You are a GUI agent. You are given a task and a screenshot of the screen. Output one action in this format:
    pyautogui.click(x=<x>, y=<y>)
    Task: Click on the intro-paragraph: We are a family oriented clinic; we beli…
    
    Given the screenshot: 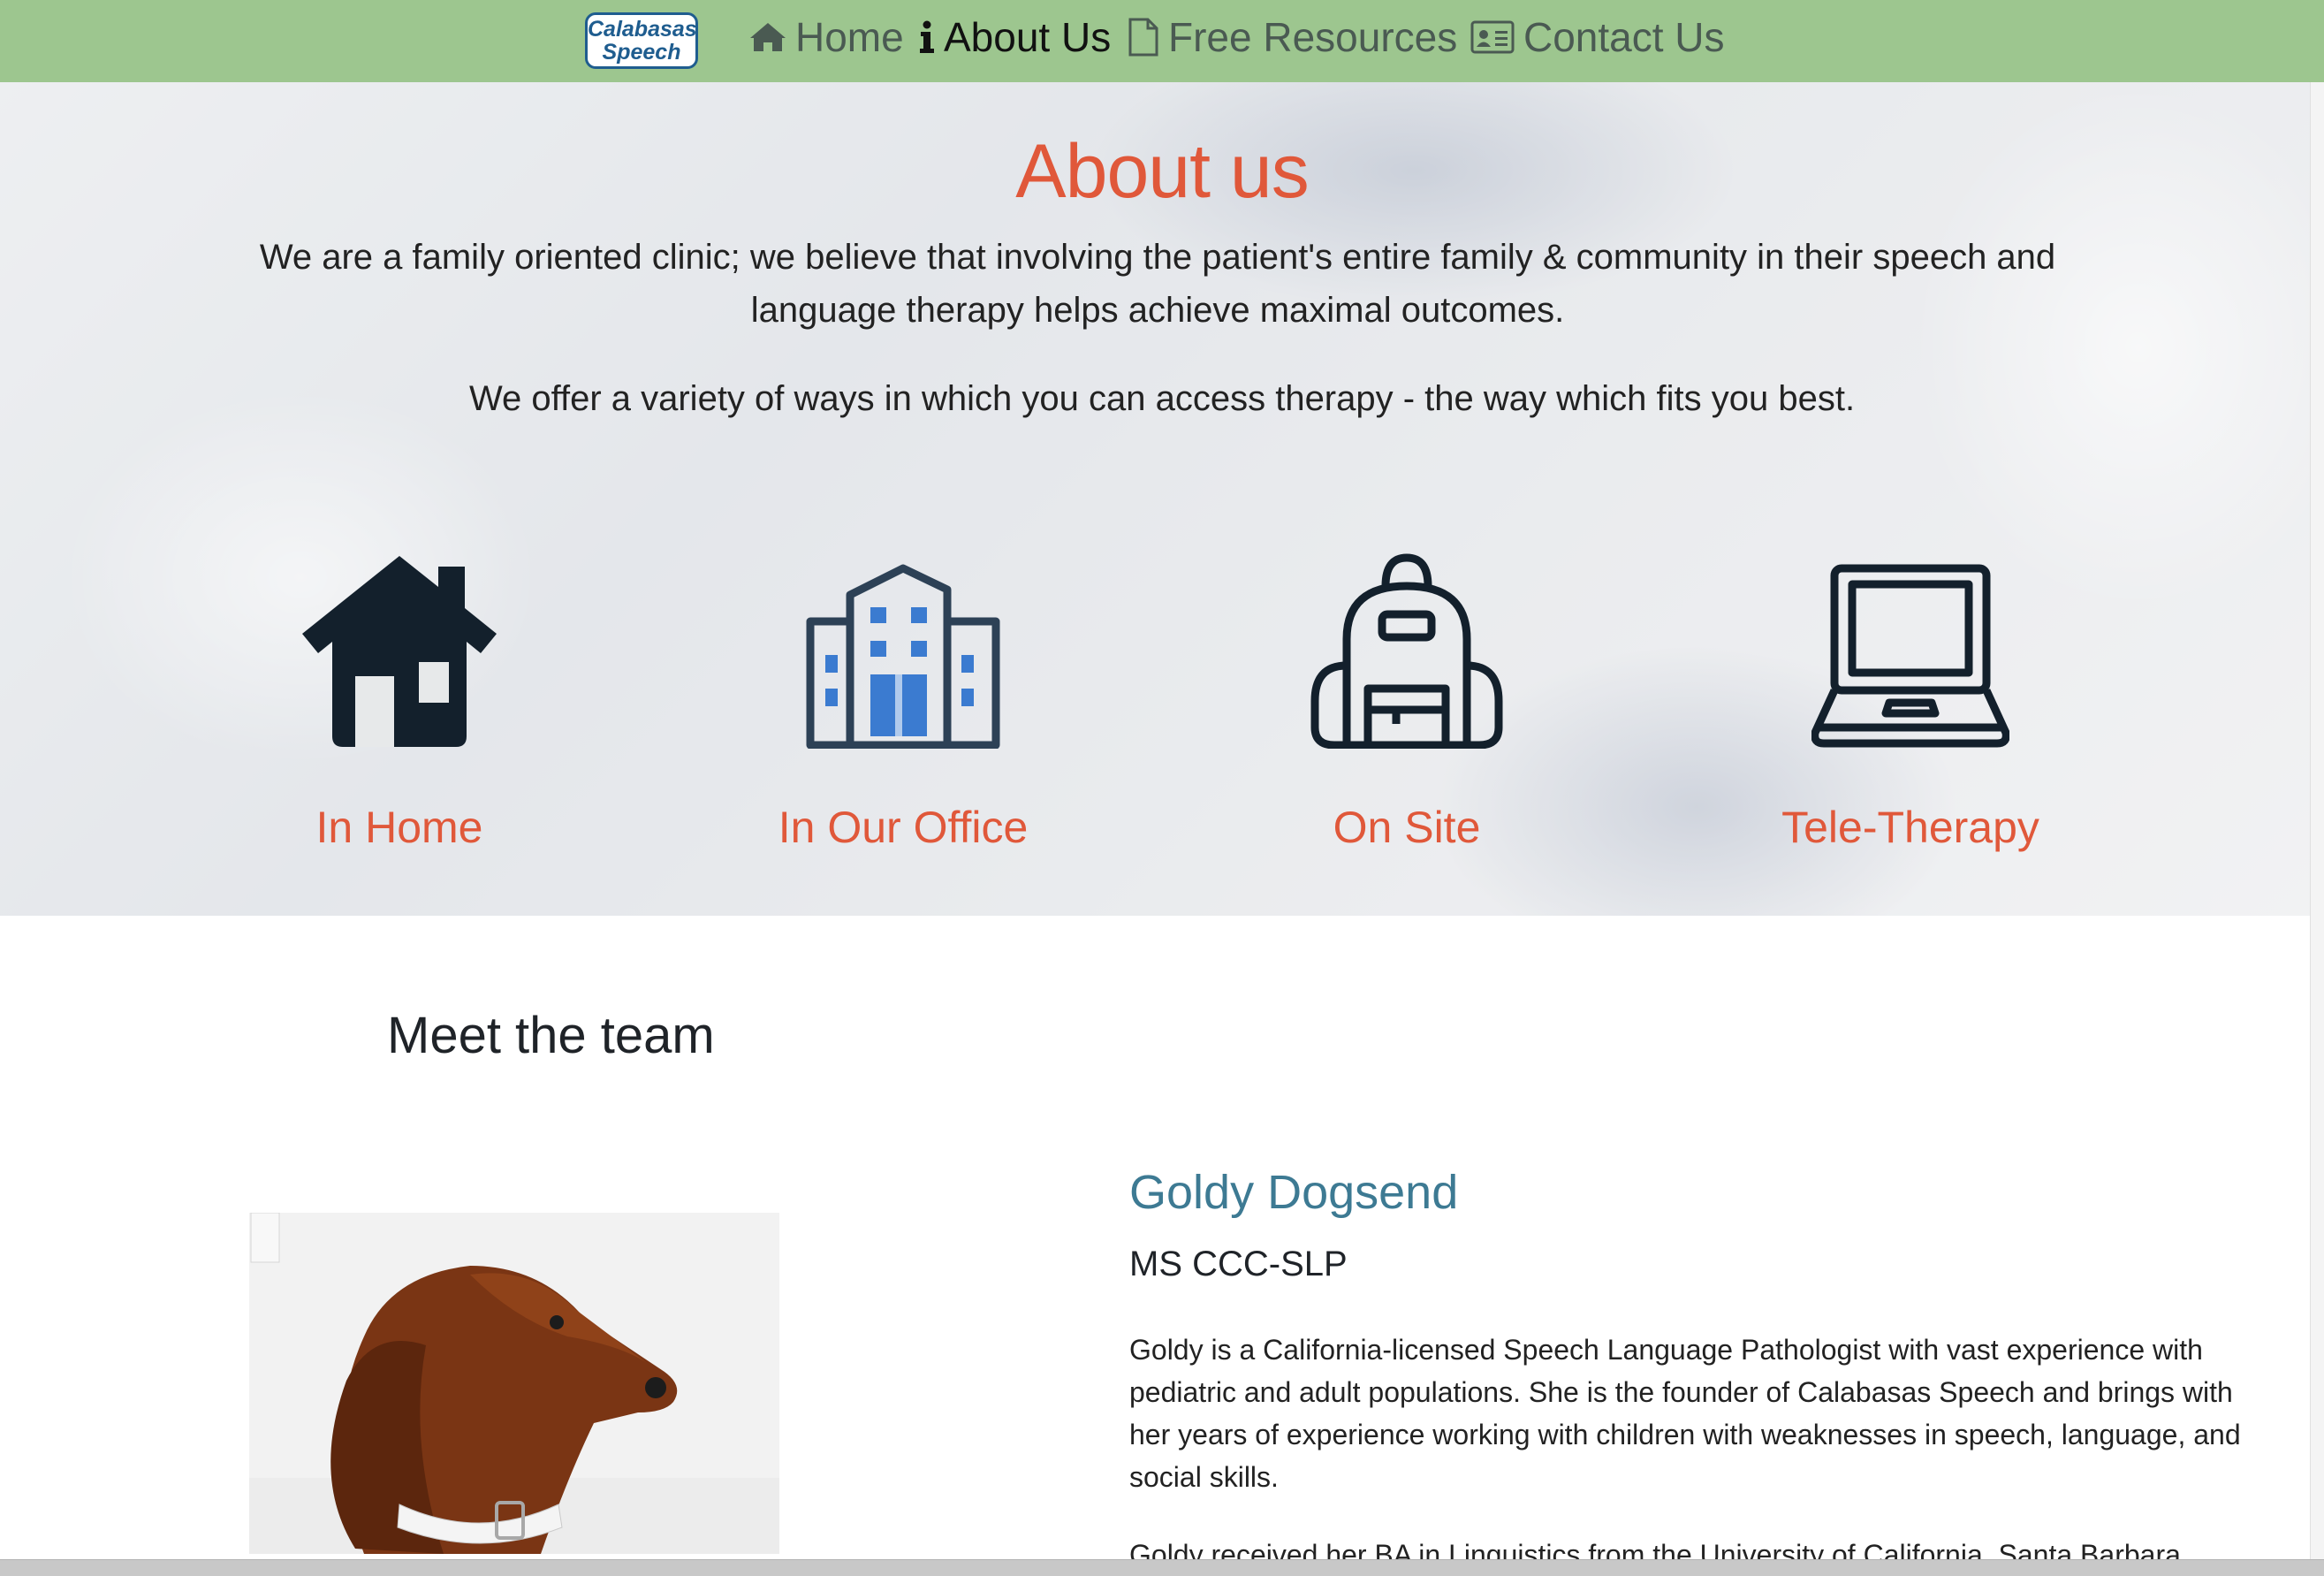 What is the action you would take?
    pyautogui.click(x=1157, y=284)
    